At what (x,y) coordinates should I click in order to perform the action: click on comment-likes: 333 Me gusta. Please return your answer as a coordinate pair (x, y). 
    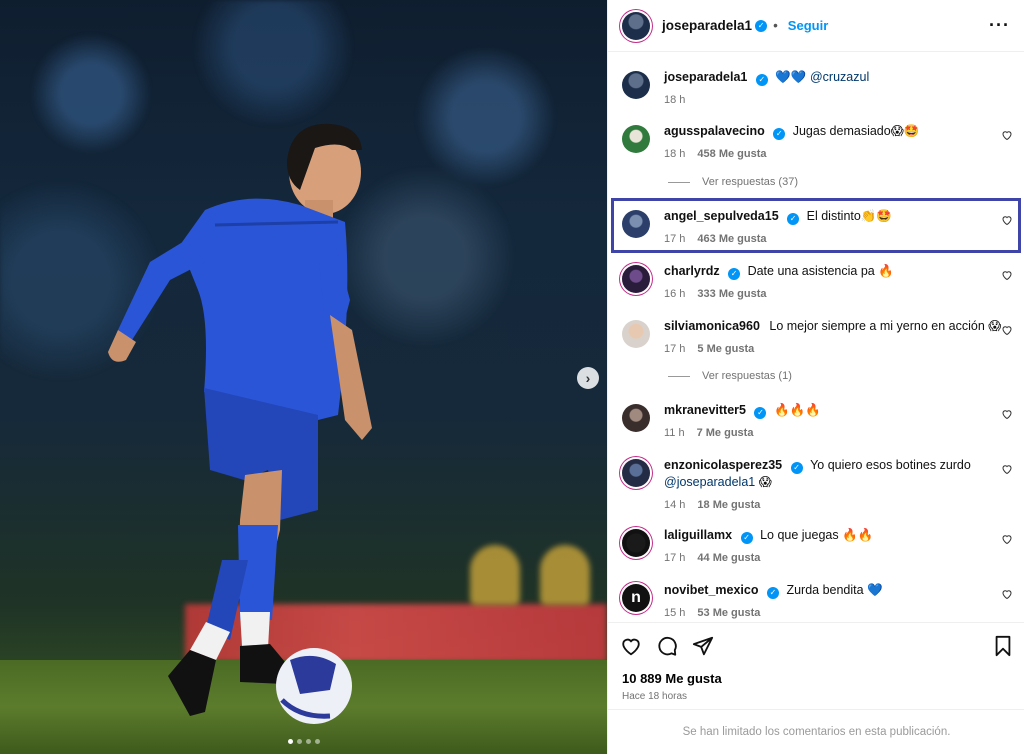
    Looking at the image, I should click on (731, 294).